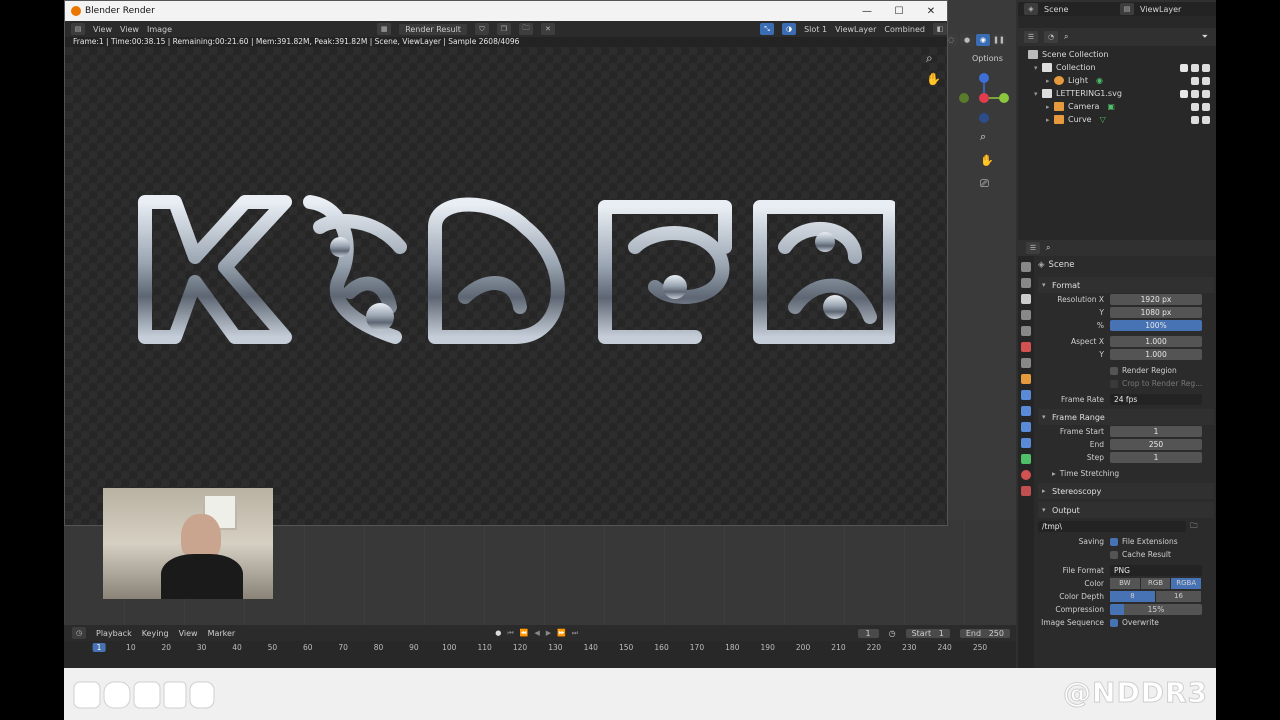 Image resolution: width=1280 pixels, height=720 pixels. I want to click on world-tab-icon, so click(1026, 347).